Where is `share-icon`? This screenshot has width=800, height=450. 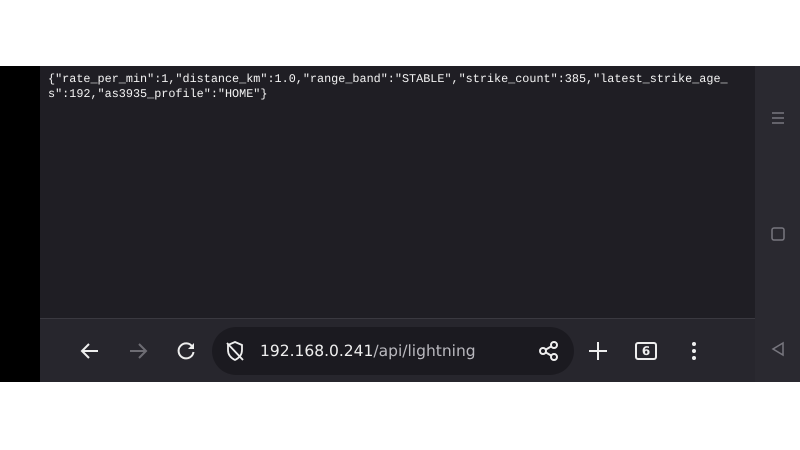
share-icon is located at coordinates (549, 351).